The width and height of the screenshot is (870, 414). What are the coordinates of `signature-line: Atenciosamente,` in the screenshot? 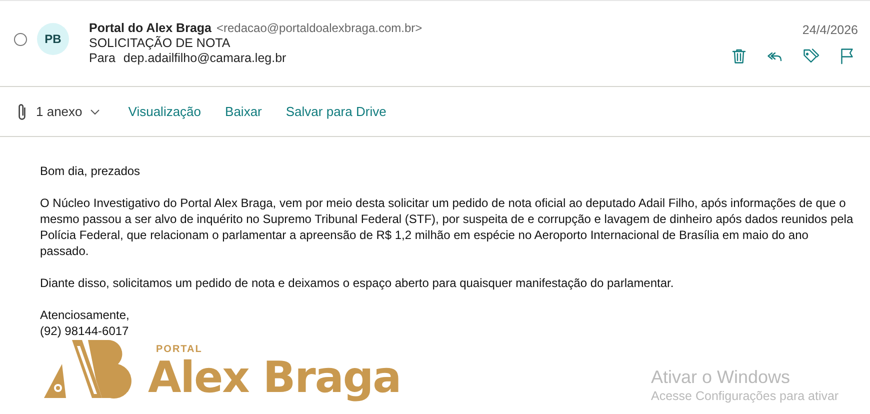 It's located at (85, 315).